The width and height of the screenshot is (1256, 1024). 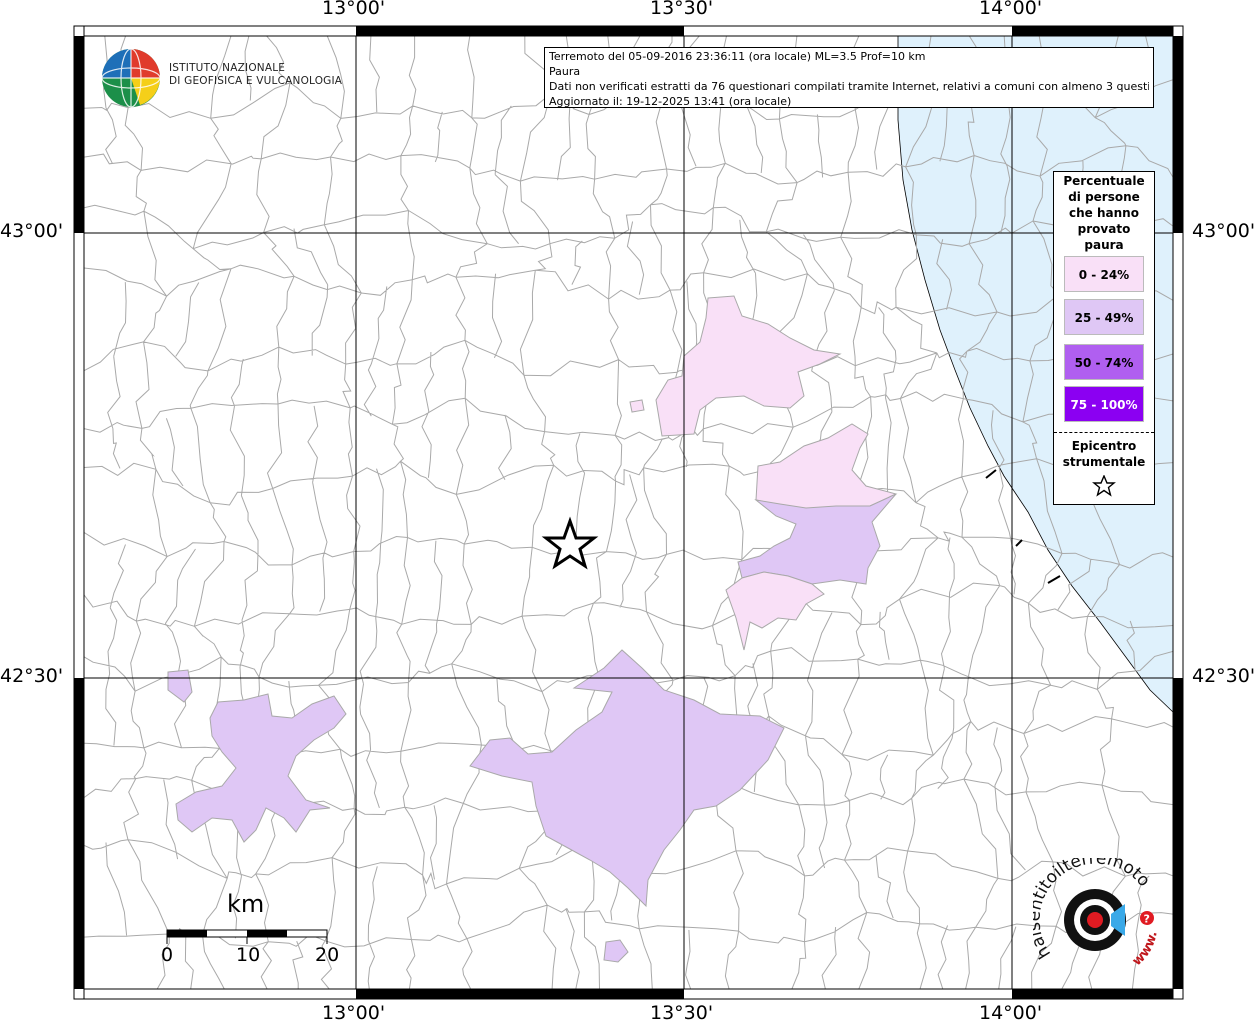 I want to click on legend-epicenter-line: strumentale, so click(x=1104, y=462).